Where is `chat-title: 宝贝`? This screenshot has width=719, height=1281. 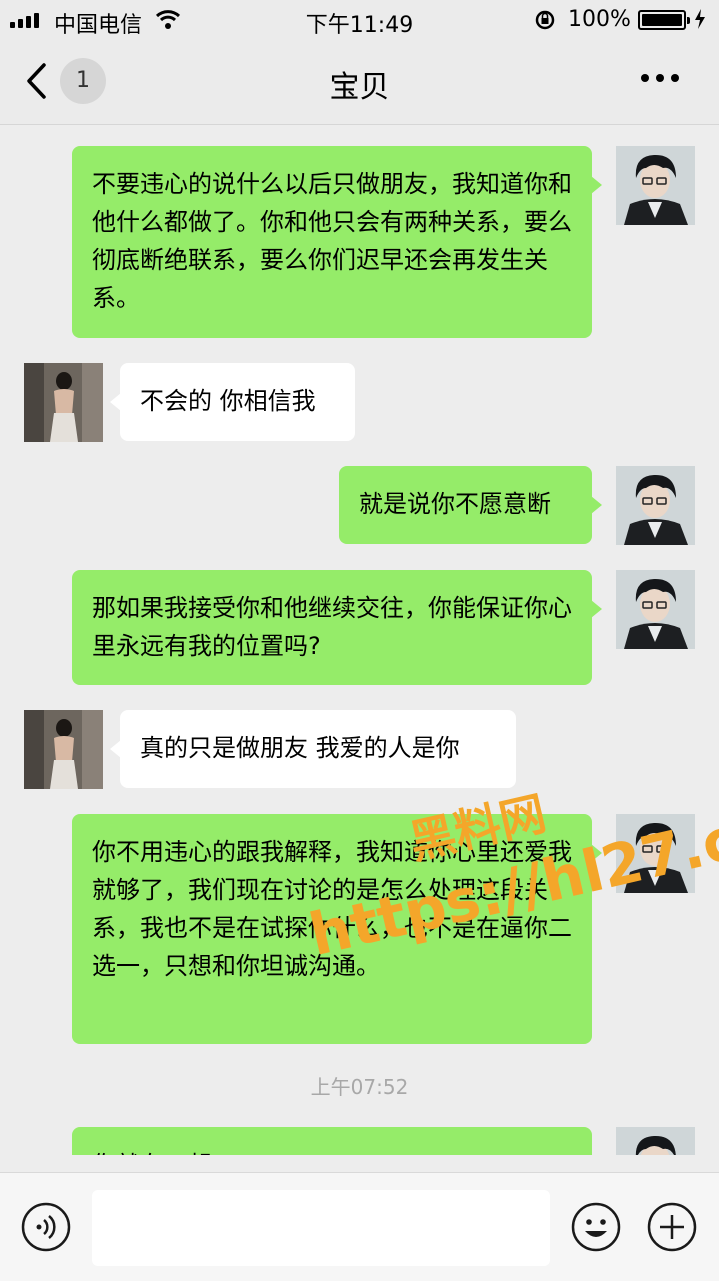
chat-title: 宝贝 is located at coordinates (359, 87).